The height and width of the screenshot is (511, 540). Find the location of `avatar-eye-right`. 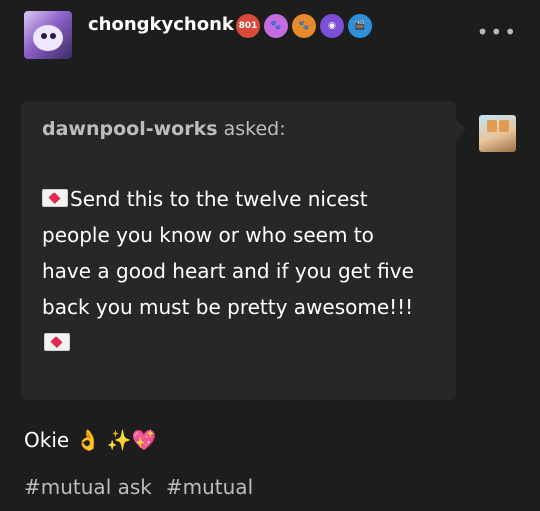

avatar-eye-right is located at coordinates (53, 36).